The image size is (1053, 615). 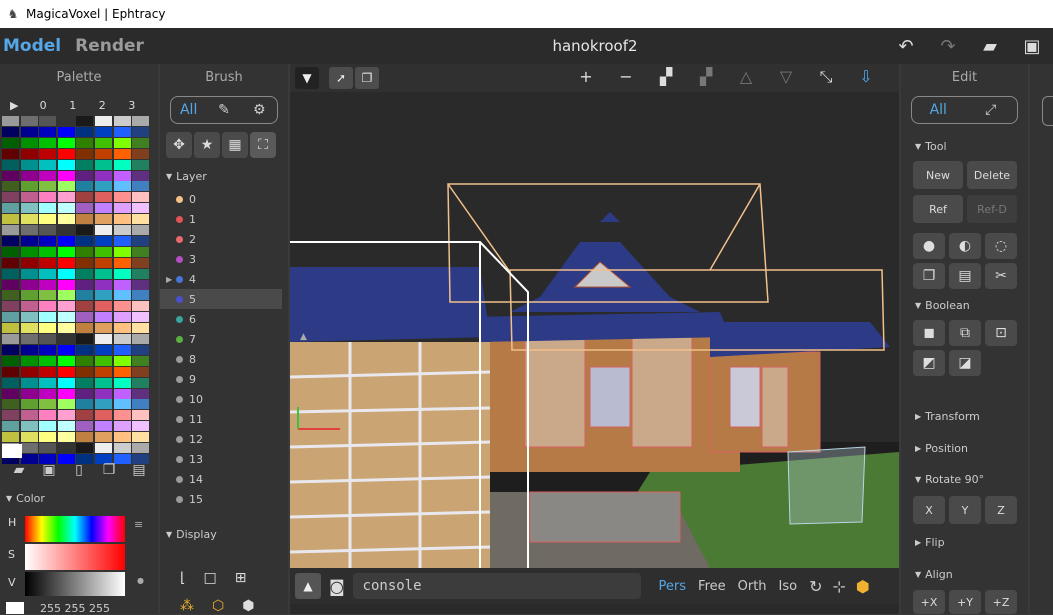 I want to click on new-file-icon: ▯, so click(x=79, y=470).